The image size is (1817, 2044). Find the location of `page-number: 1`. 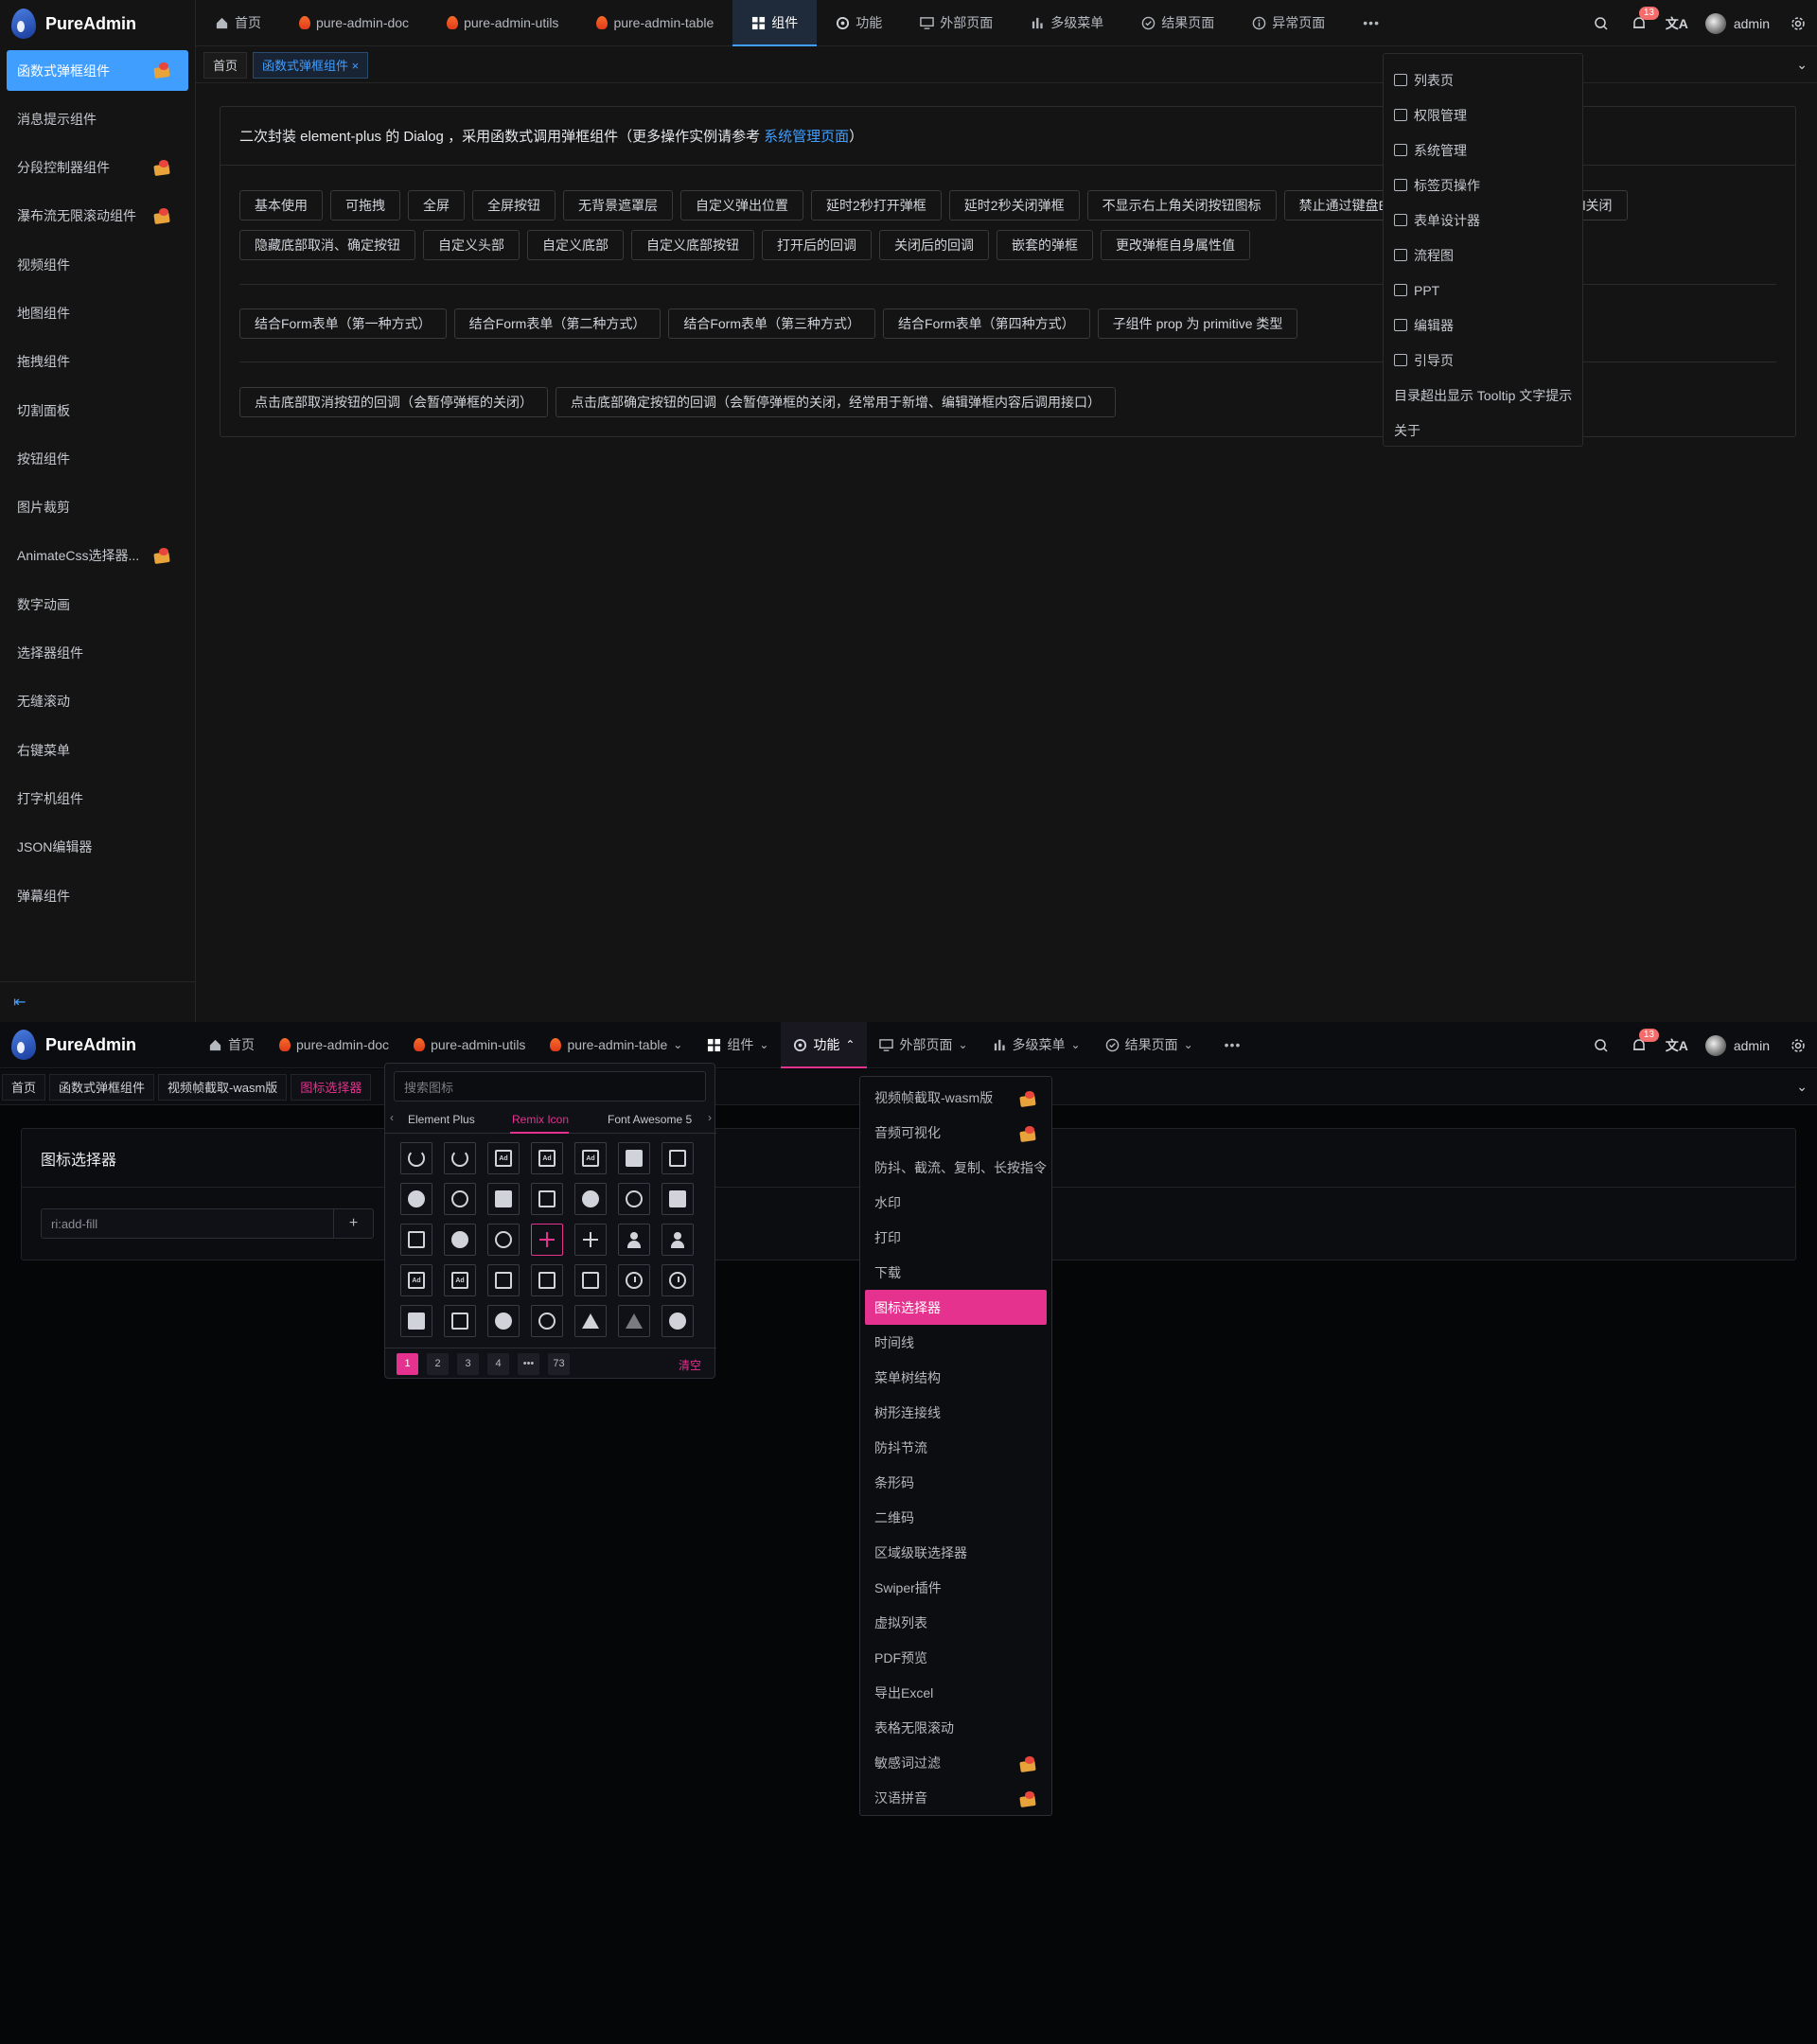

page-number: 1 is located at coordinates (407, 1363).